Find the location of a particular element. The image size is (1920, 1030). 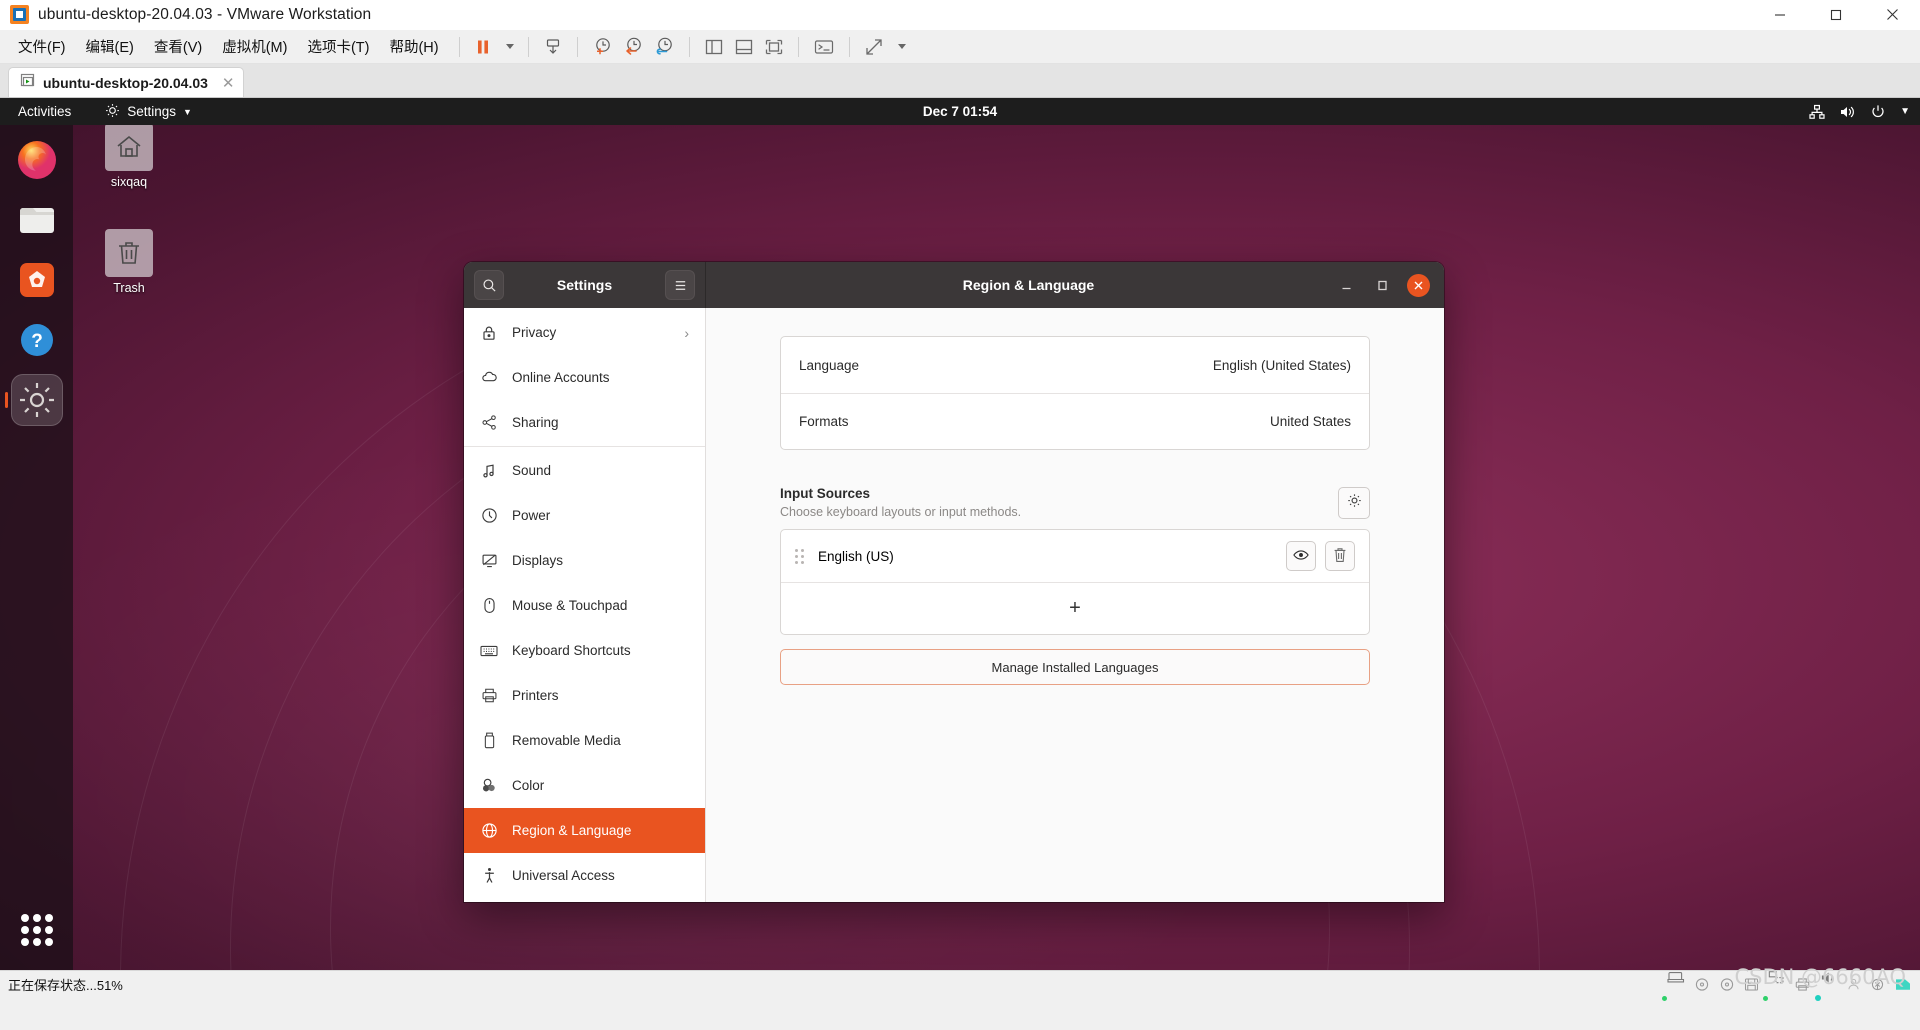

dock-files is located at coordinates (37, 220).